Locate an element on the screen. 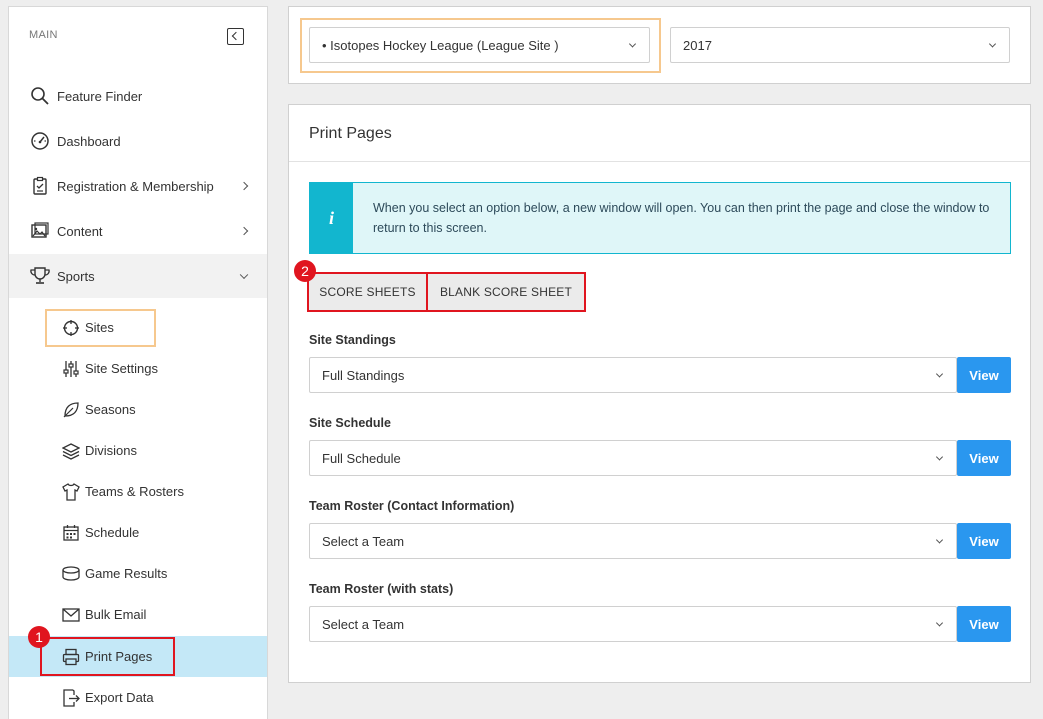  step-badge-2: 2 is located at coordinates (305, 271).